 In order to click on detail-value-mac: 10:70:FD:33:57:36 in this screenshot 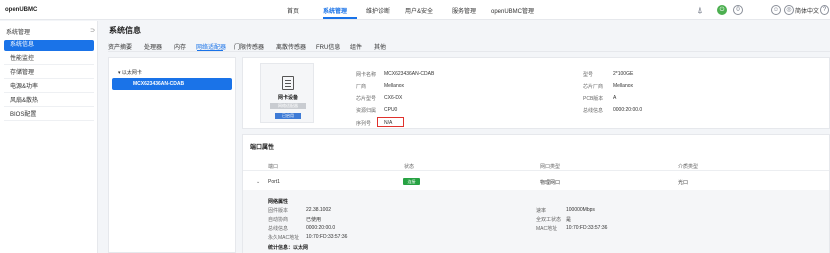, I will do `click(587, 228)`.